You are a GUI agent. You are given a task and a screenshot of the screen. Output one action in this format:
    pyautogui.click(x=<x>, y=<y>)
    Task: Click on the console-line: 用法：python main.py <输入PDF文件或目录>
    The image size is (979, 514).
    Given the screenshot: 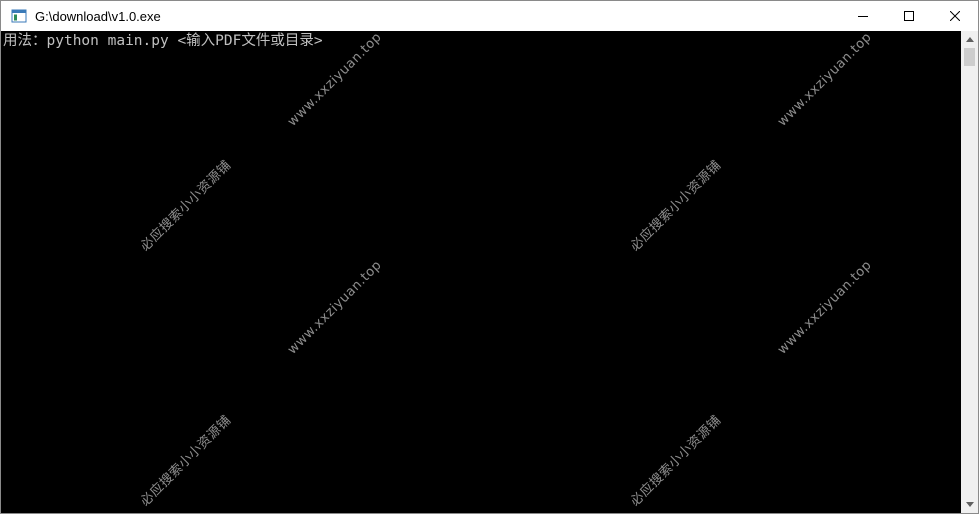 What is the action you would take?
    pyautogui.click(x=163, y=41)
    